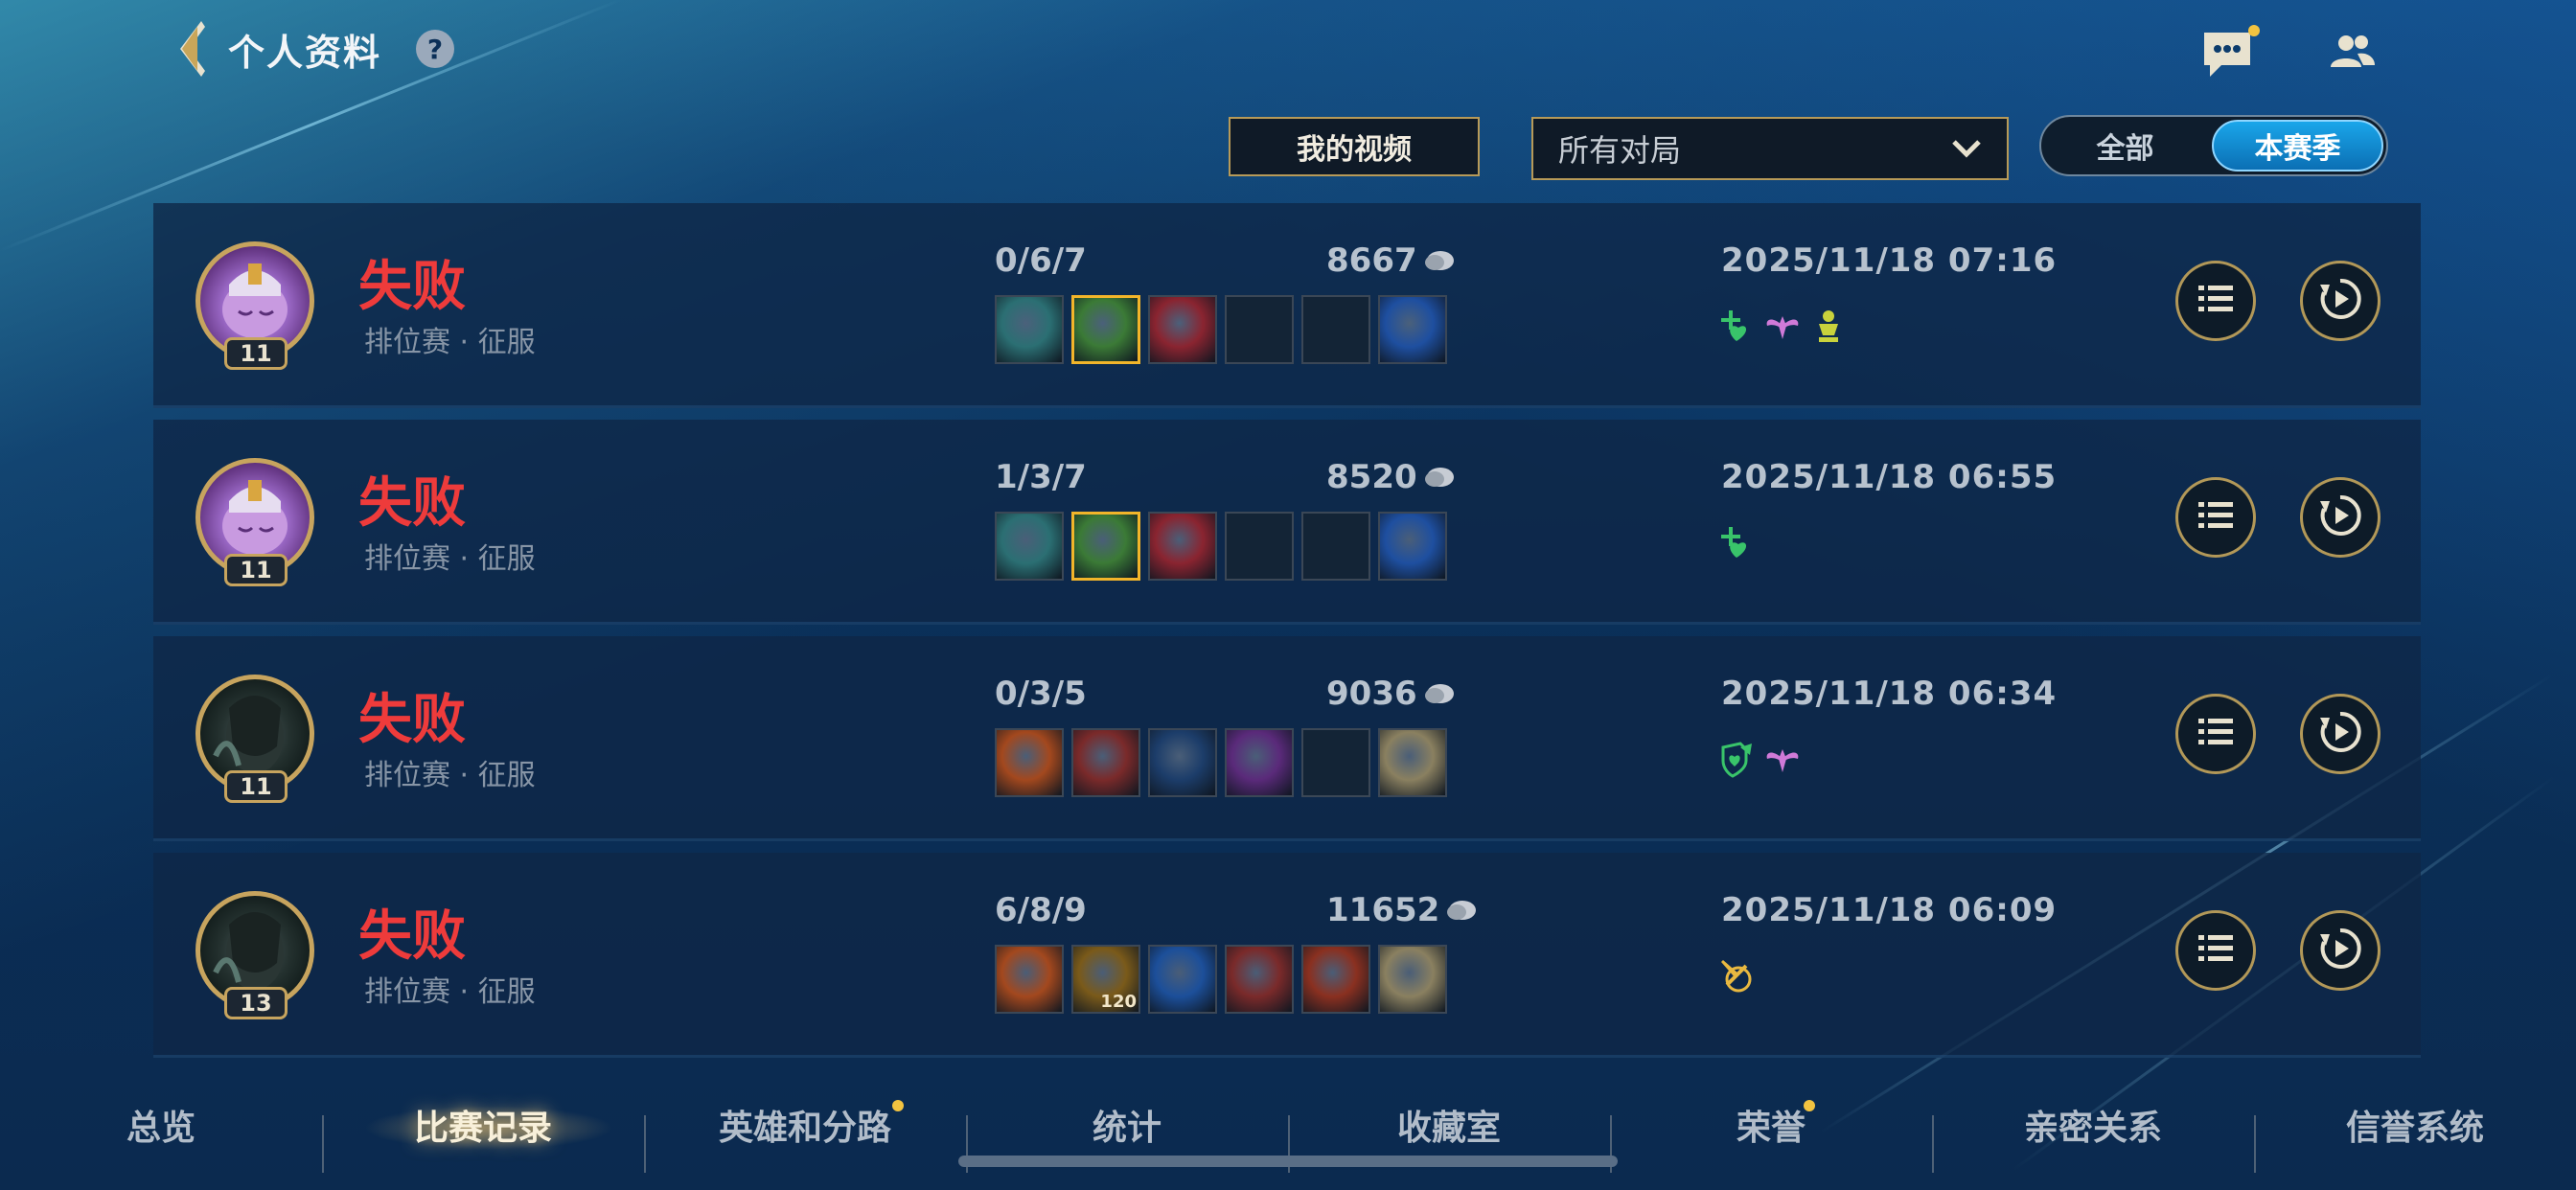  What do you see at coordinates (1383, 910) in the screenshot?
I see `gold-value: 11652` at bounding box center [1383, 910].